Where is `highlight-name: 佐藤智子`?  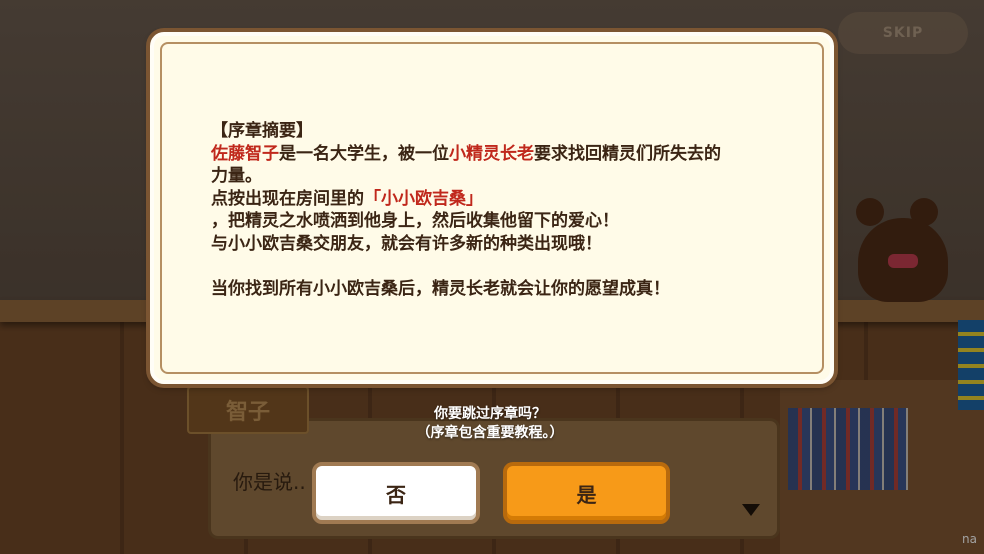
highlight-name: 佐藤智子 is located at coordinates (245, 153).